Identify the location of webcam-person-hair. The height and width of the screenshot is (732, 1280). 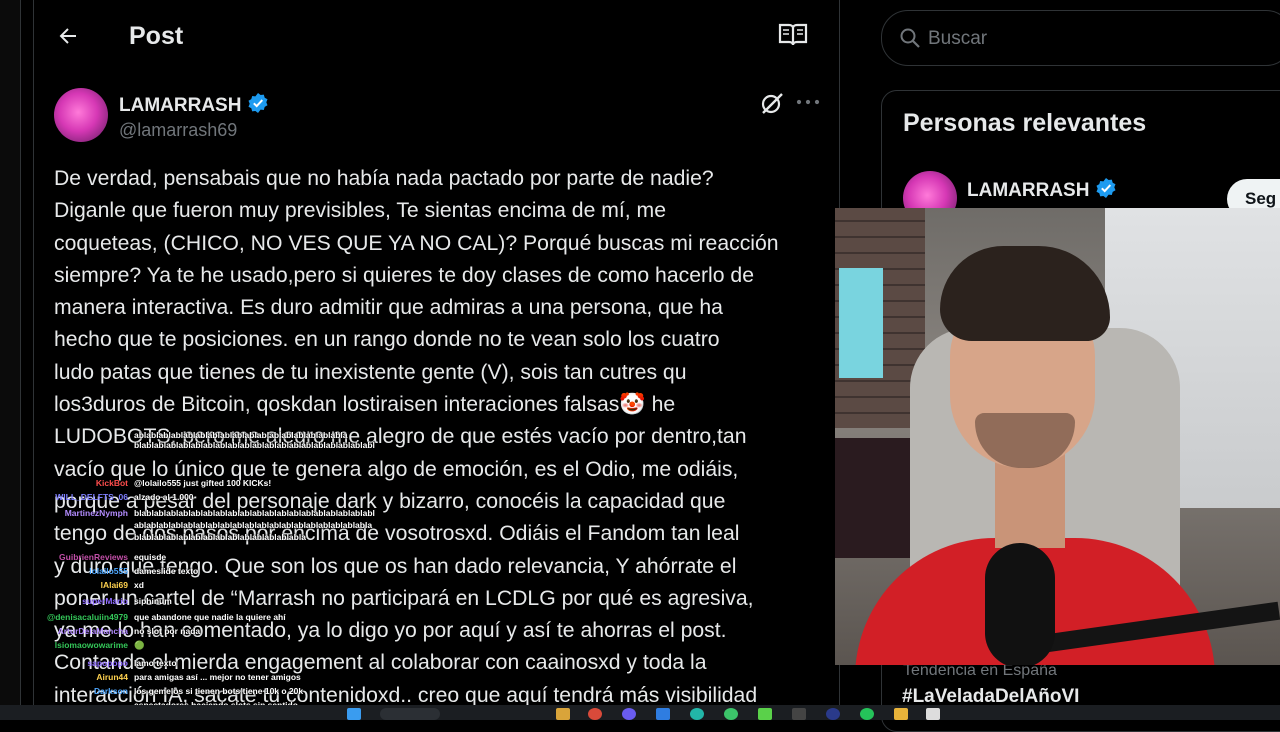
(1025, 293).